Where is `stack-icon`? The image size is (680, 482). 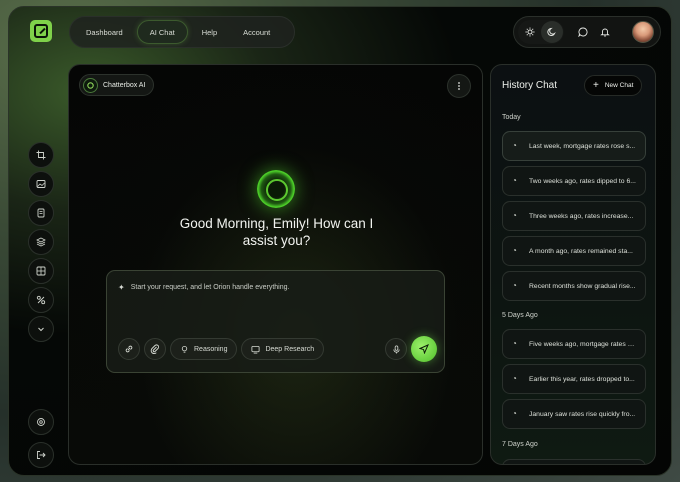
stack-icon is located at coordinates (41, 242).